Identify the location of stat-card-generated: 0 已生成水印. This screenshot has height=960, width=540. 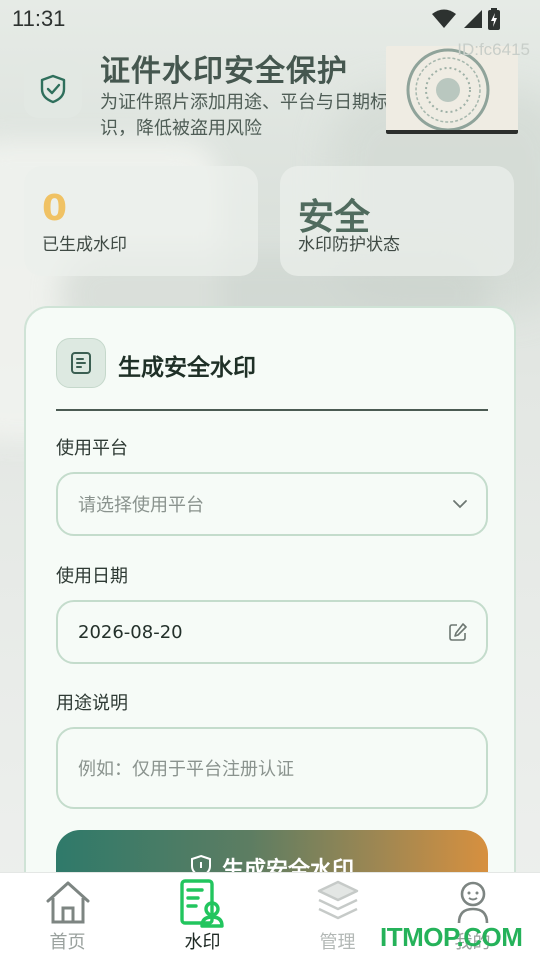
(141, 221).